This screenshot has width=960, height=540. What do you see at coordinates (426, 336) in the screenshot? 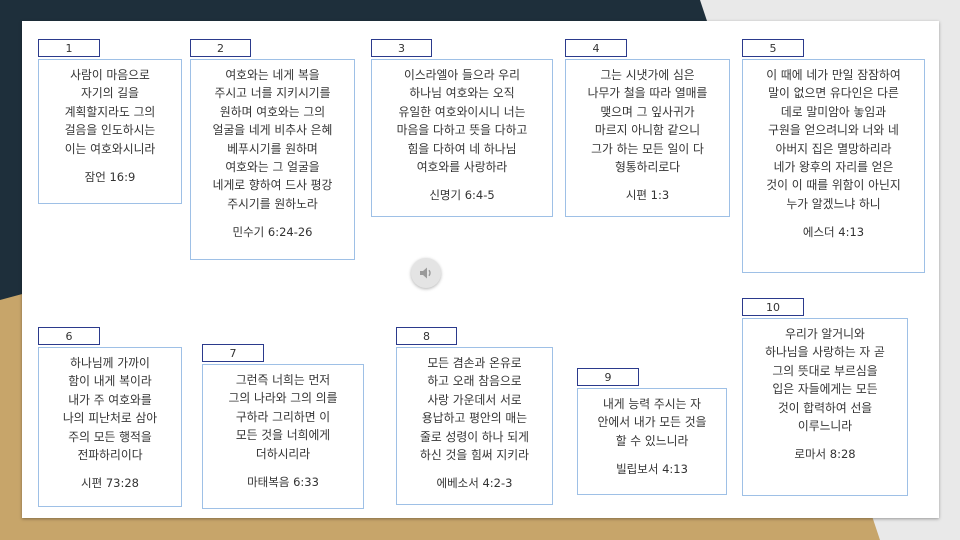
I see `card-number-8: 8` at bounding box center [426, 336].